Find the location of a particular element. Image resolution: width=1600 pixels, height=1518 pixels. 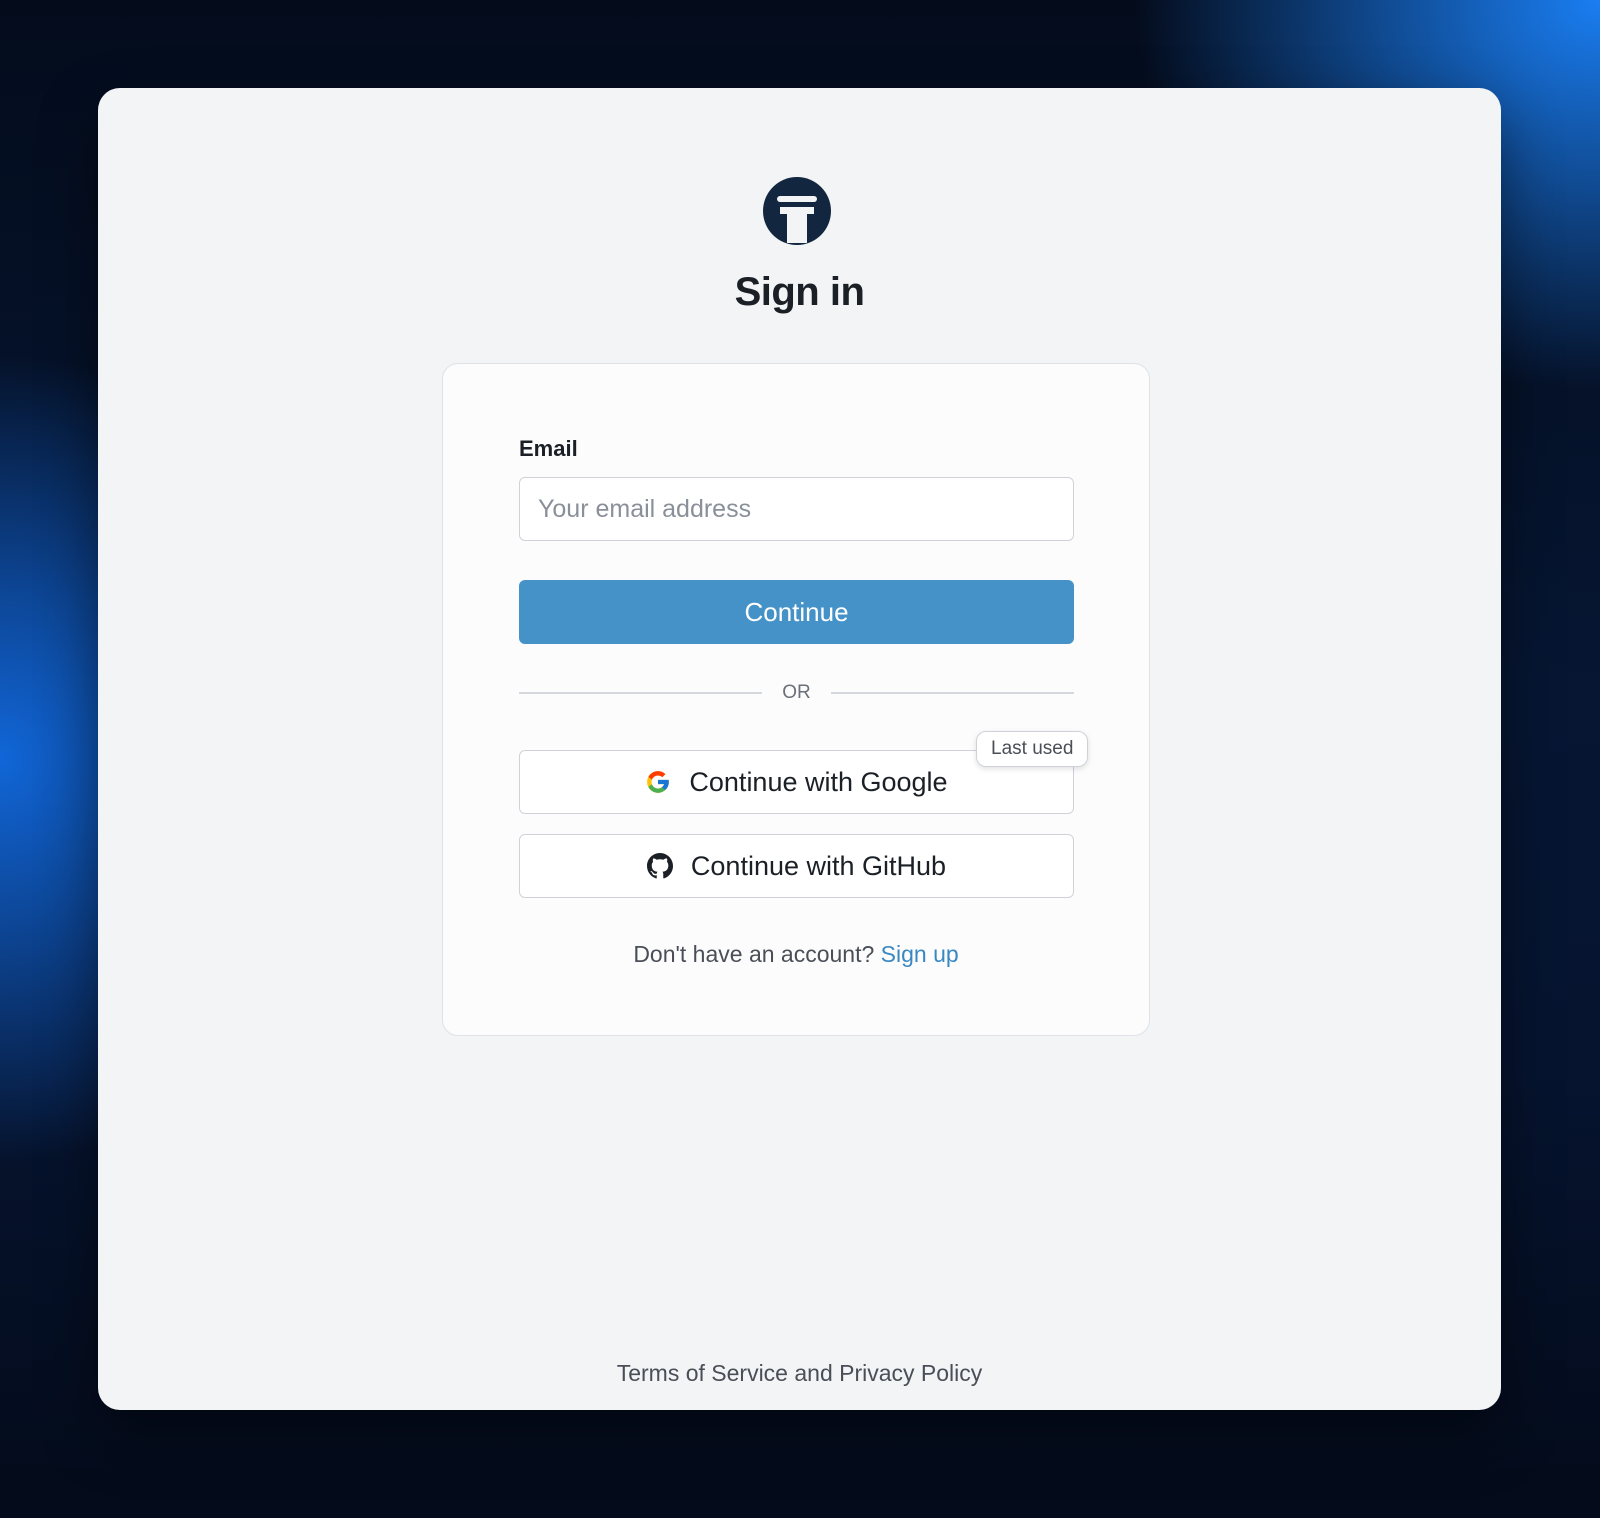

github-icon is located at coordinates (659, 866).